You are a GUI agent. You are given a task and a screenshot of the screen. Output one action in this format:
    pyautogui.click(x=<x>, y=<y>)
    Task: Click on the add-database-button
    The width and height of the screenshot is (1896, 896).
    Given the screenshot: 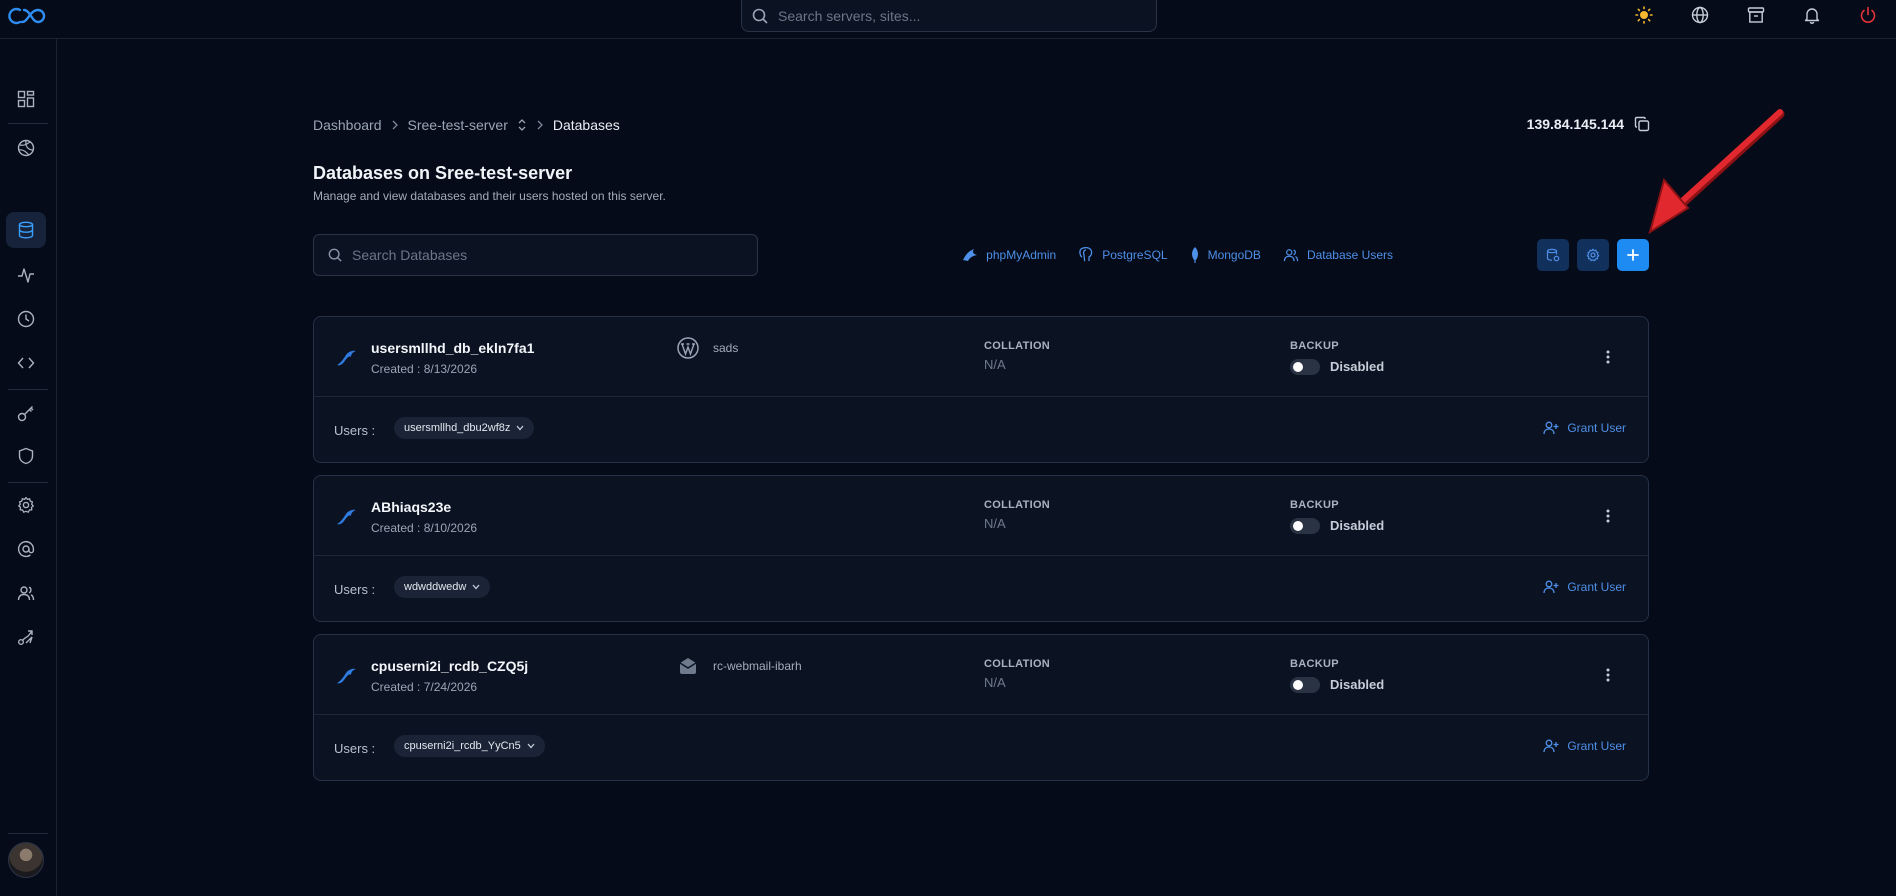 What is the action you would take?
    pyautogui.click(x=1633, y=255)
    